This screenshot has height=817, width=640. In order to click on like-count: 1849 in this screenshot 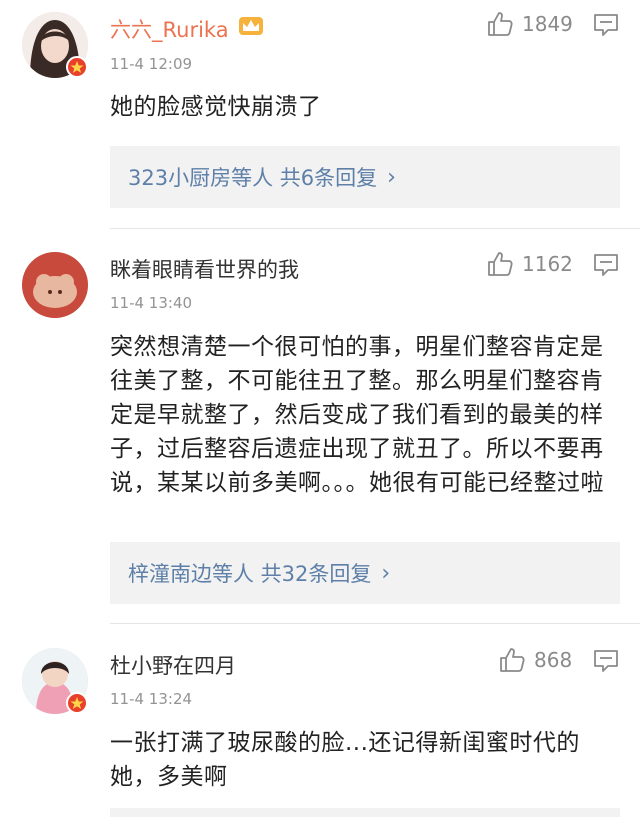, I will do `click(547, 24)`.